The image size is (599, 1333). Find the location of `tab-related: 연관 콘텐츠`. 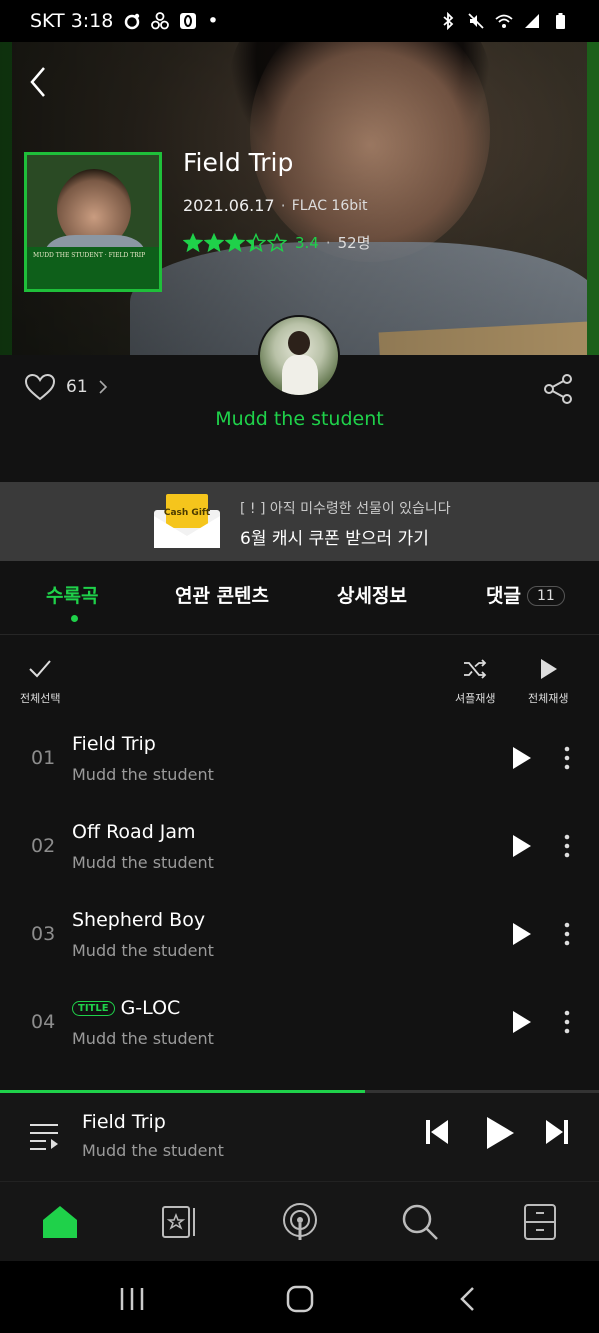

tab-related: 연관 콘텐츠 is located at coordinates (222, 594).